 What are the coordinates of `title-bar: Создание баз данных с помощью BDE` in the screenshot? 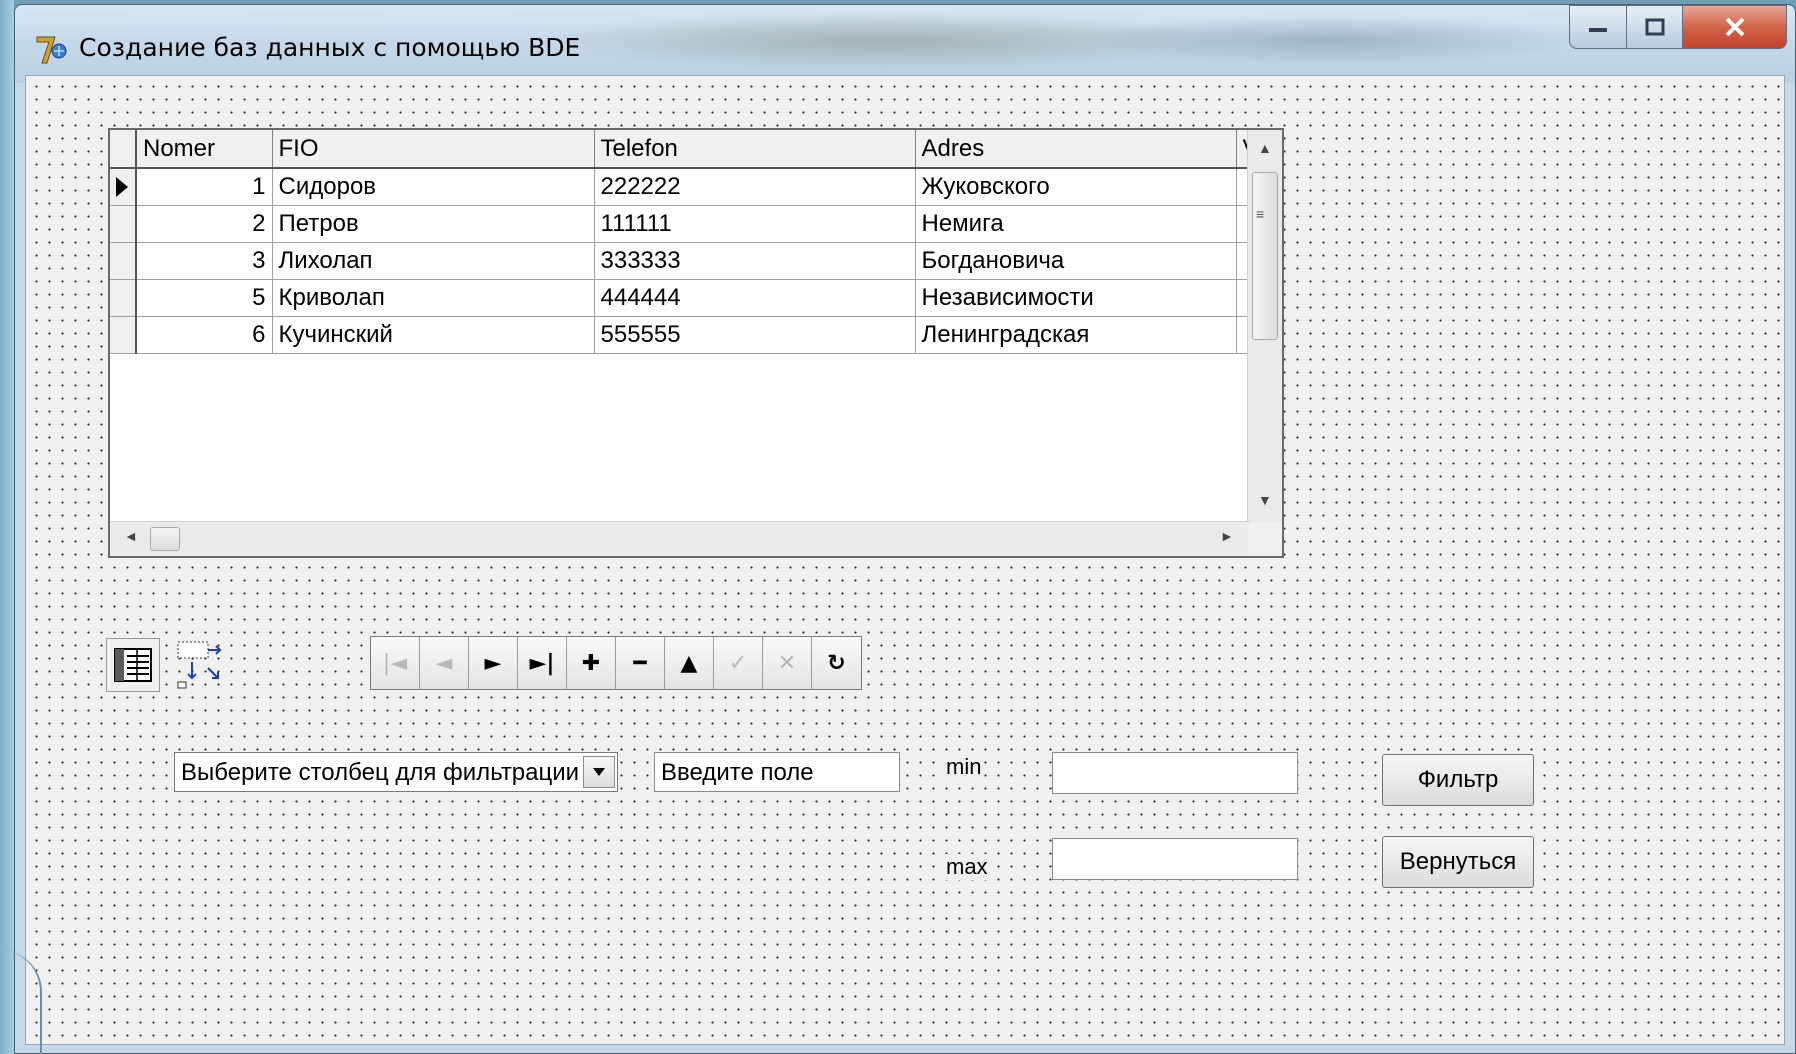 It's located at (905, 44).